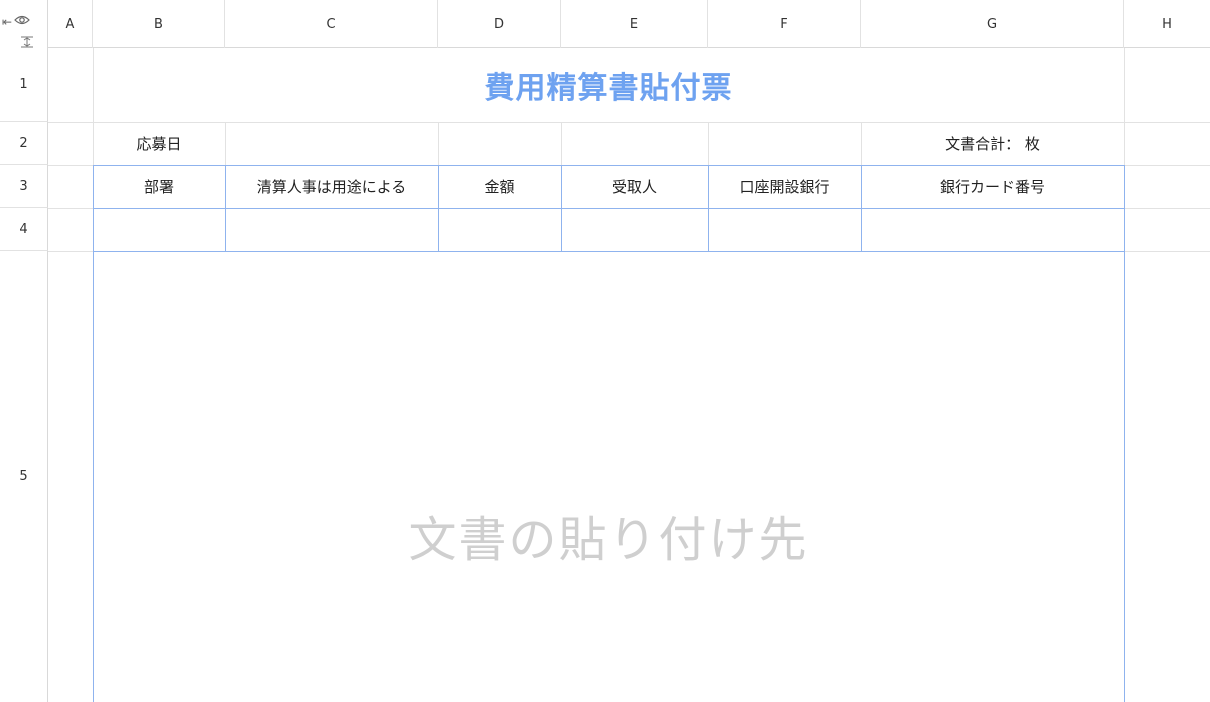 The width and height of the screenshot is (1210, 702). I want to click on column-header-g: G, so click(992, 24).